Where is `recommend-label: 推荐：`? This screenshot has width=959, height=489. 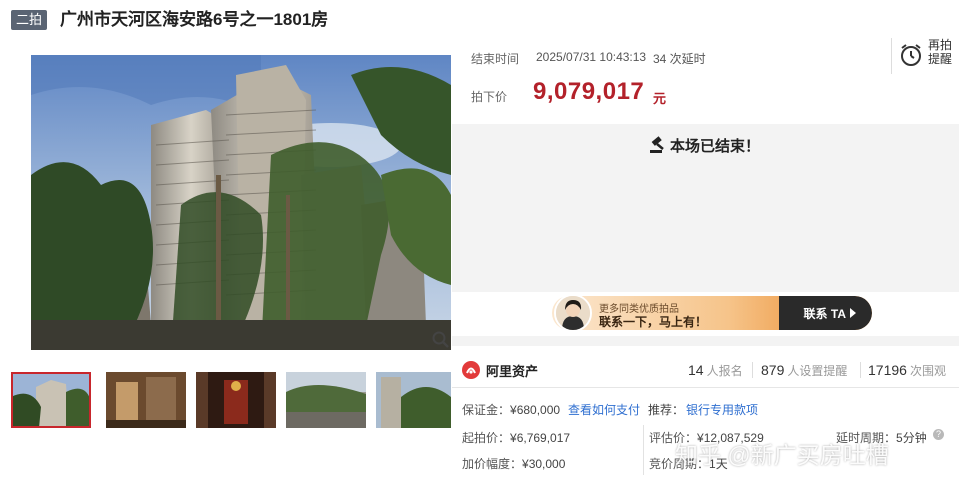 recommend-label: 推荐： is located at coordinates (666, 410).